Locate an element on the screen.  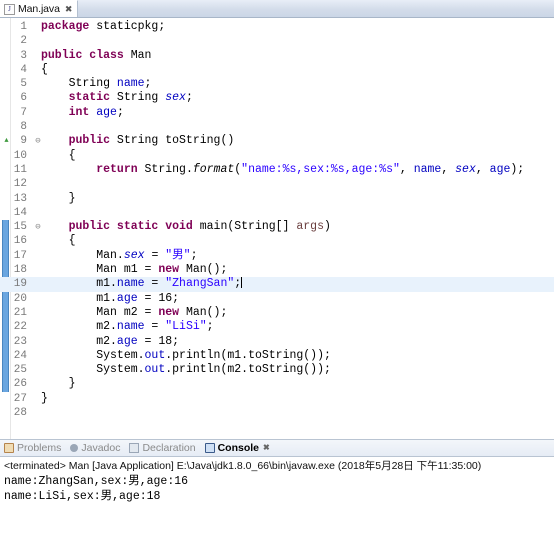
code-line: 23 m2.age = 18; is located at coordinates (277, 342).